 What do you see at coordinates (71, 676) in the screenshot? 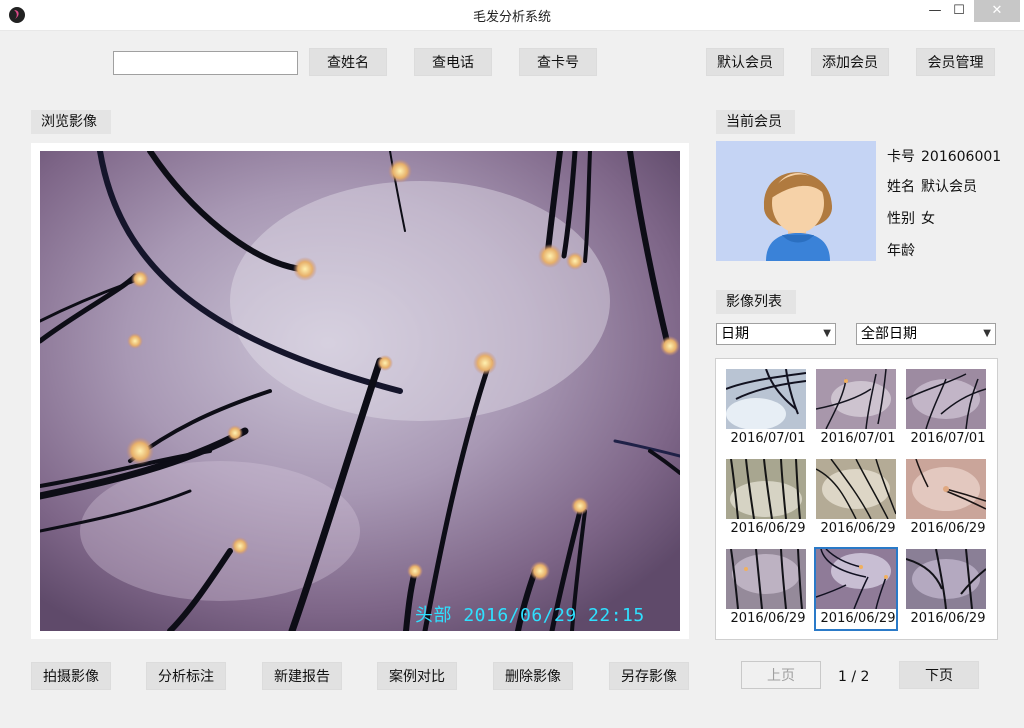
I see `capture-image-button: 拍摄影像` at bounding box center [71, 676].